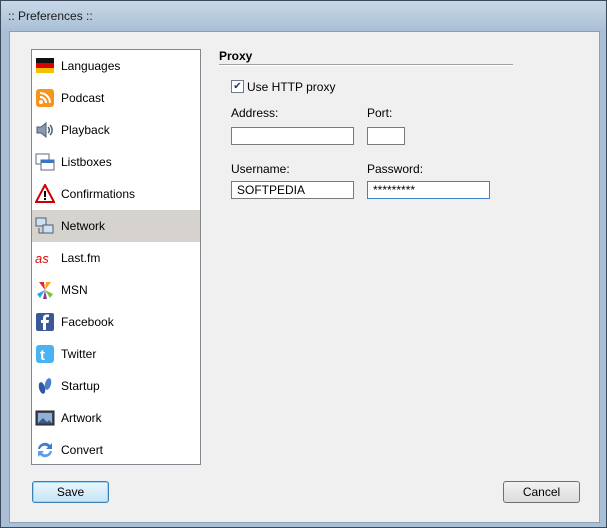 Image resolution: width=607 pixels, height=528 pixels. I want to click on cancel-button: Cancel, so click(541, 492).